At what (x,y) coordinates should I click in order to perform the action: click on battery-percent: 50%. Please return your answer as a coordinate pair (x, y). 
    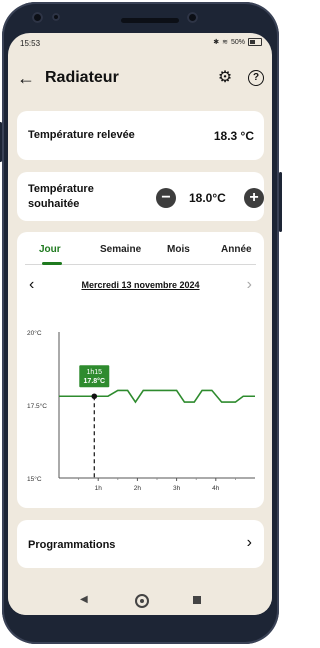
    Looking at the image, I should click on (237, 42).